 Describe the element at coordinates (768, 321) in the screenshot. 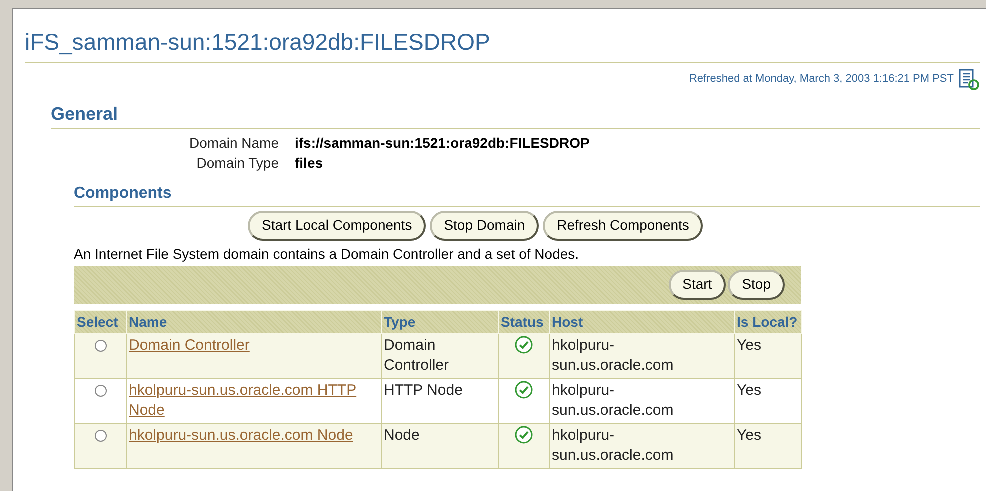

I see `column-header: Is Local?` at that location.